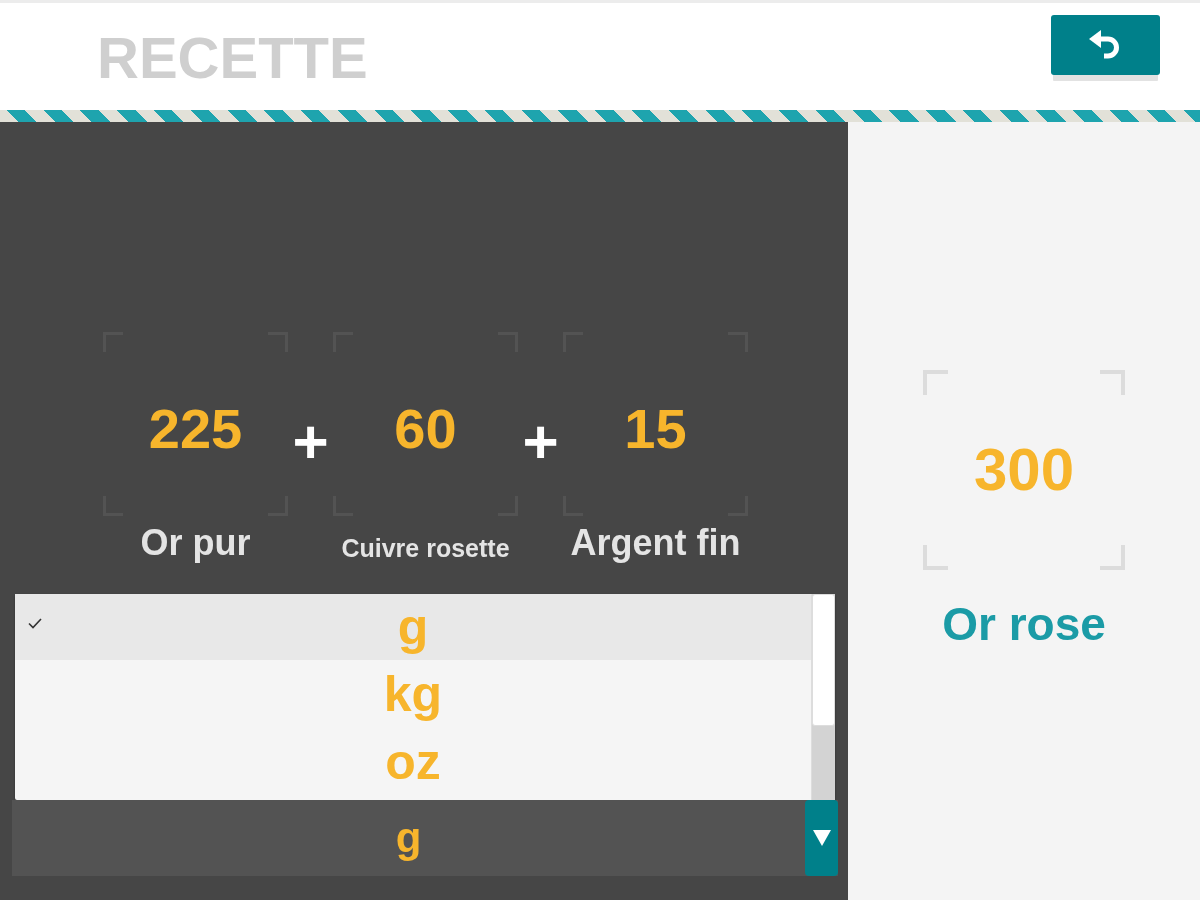 The image size is (1200, 900). Describe the element at coordinates (1024, 470) in the screenshot. I see `result-amount: 300` at that location.